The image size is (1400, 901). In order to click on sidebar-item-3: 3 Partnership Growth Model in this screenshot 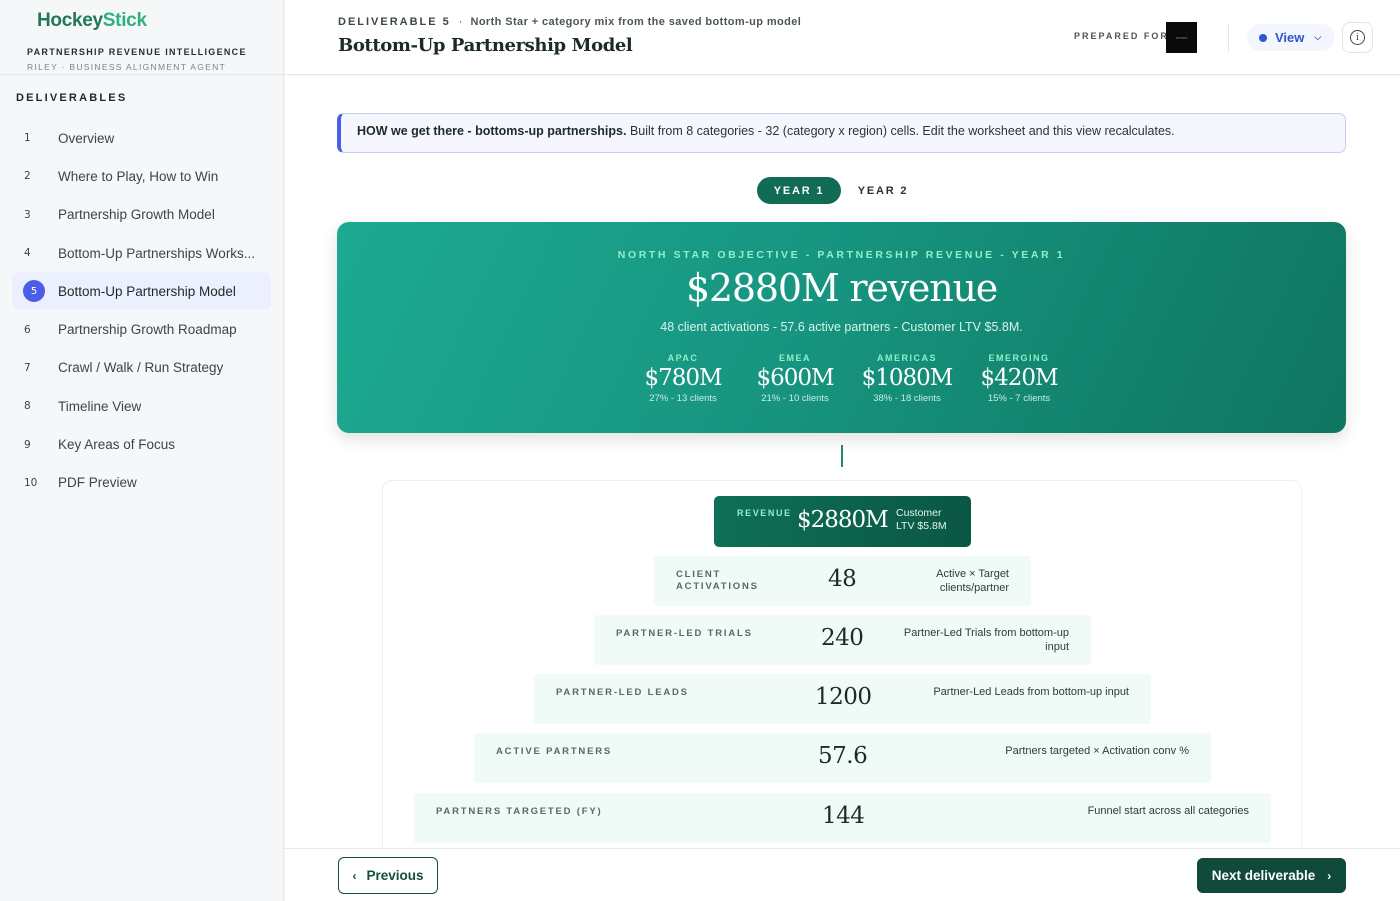, I will do `click(141, 215)`.